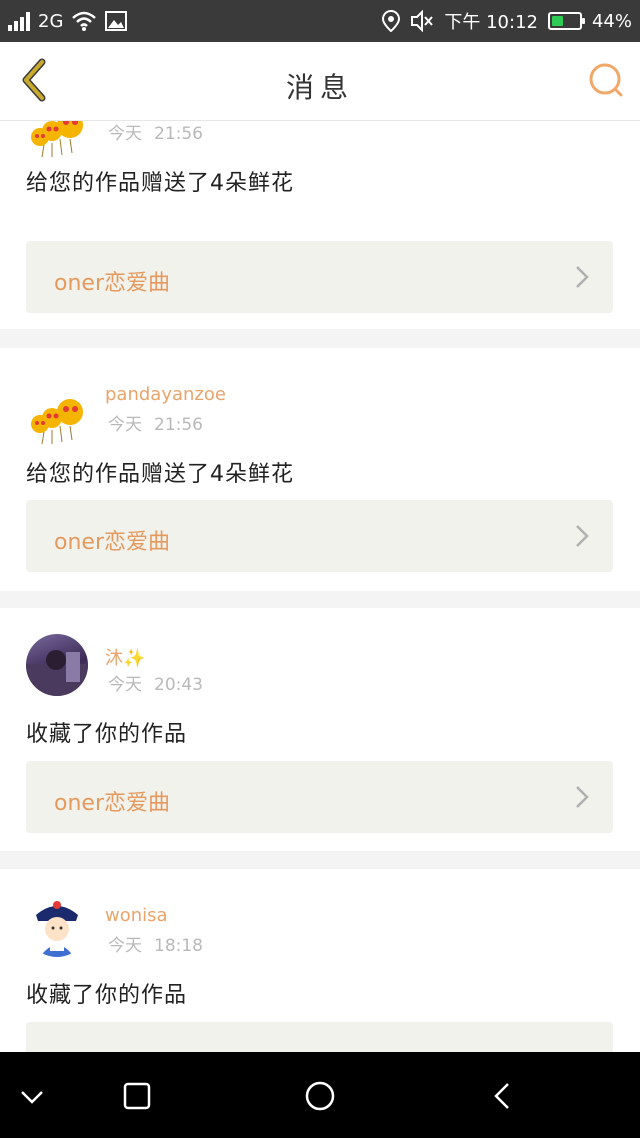  Describe the element at coordinates (57, 926) in the screenshot. I see `cartoon-avatar` at that location.